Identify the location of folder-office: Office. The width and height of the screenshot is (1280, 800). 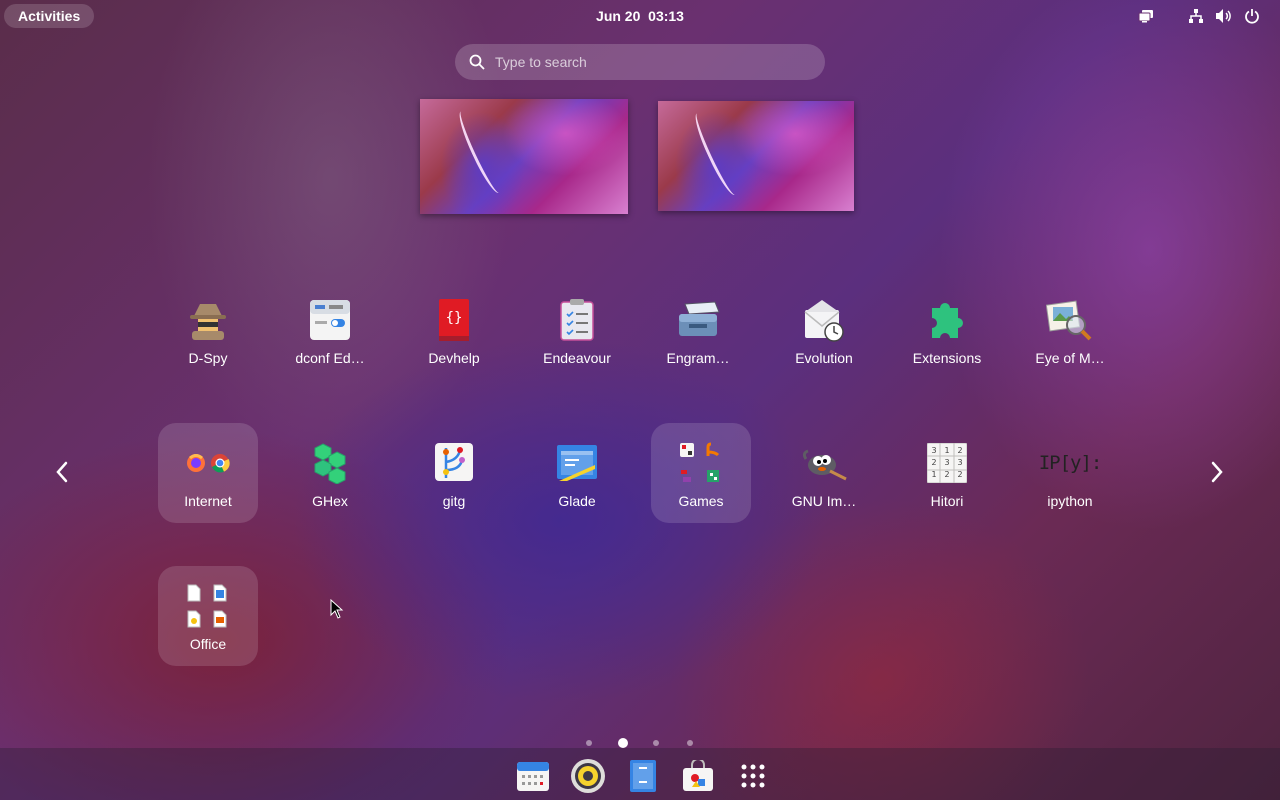
(208, 616).